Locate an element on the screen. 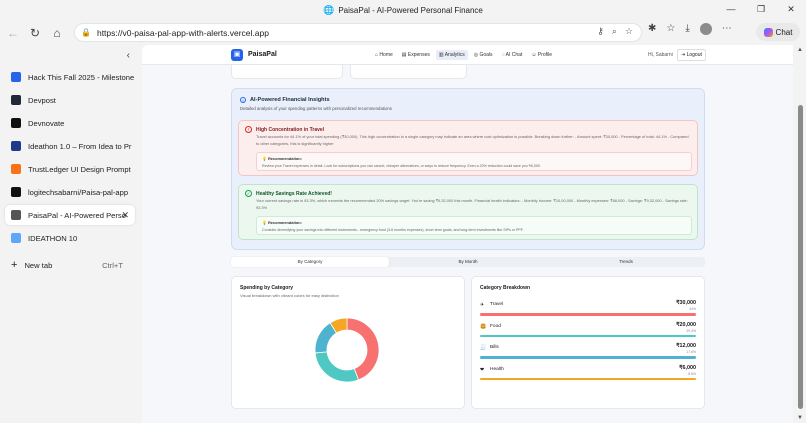 The height and width of the screenshot is (423, 806). logout-label: Logout is located at coordinates (694, 55).